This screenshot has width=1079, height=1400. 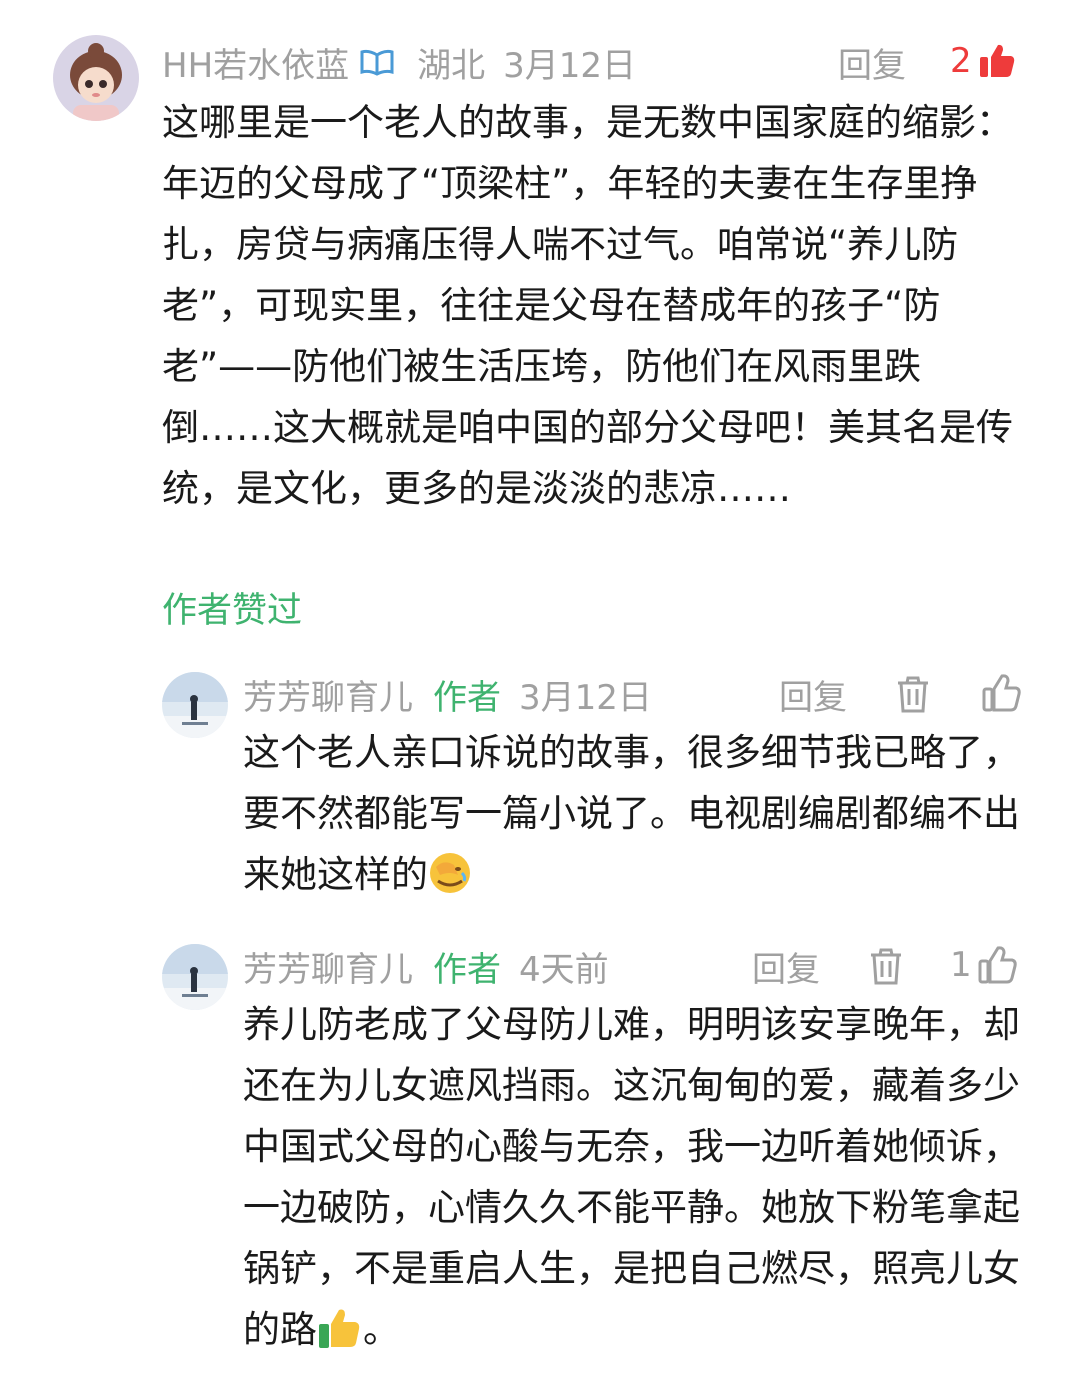 I want to click on badge-icon, so click(x=377, y=62).